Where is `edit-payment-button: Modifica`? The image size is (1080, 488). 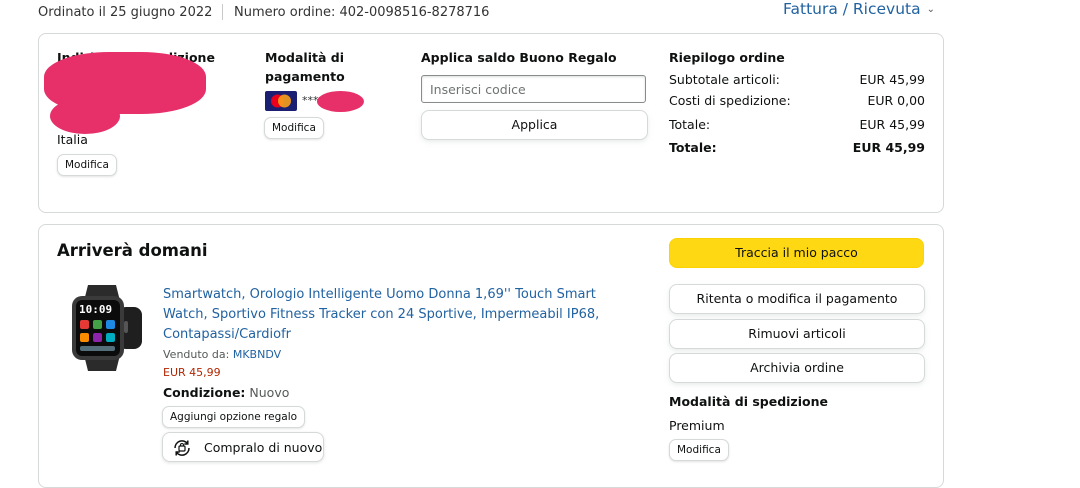
edit-payment-button: Modifica is located at coordinates (294, 128).